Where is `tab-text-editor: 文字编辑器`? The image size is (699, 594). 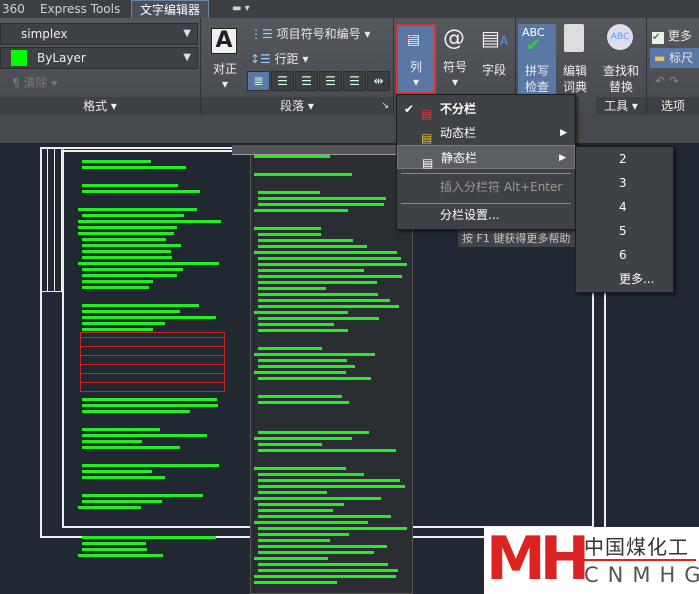
tab-text-editor: 文字编辑器 is located at coordinates (170, 9).